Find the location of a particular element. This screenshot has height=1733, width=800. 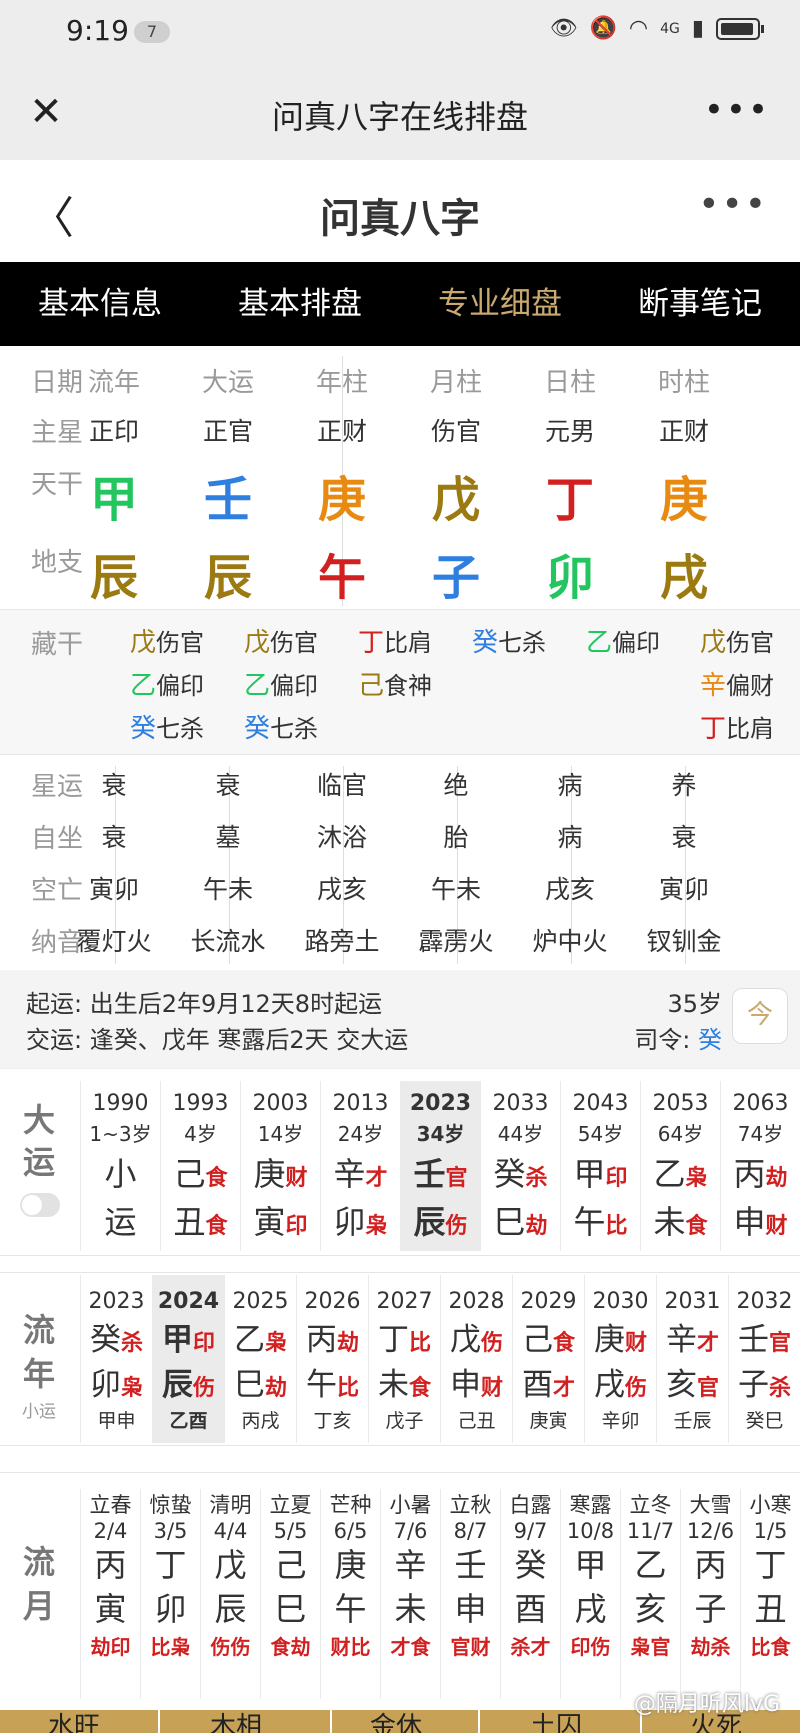

liunian-branch-god: 伤 is located at coordinates (635, 1388).